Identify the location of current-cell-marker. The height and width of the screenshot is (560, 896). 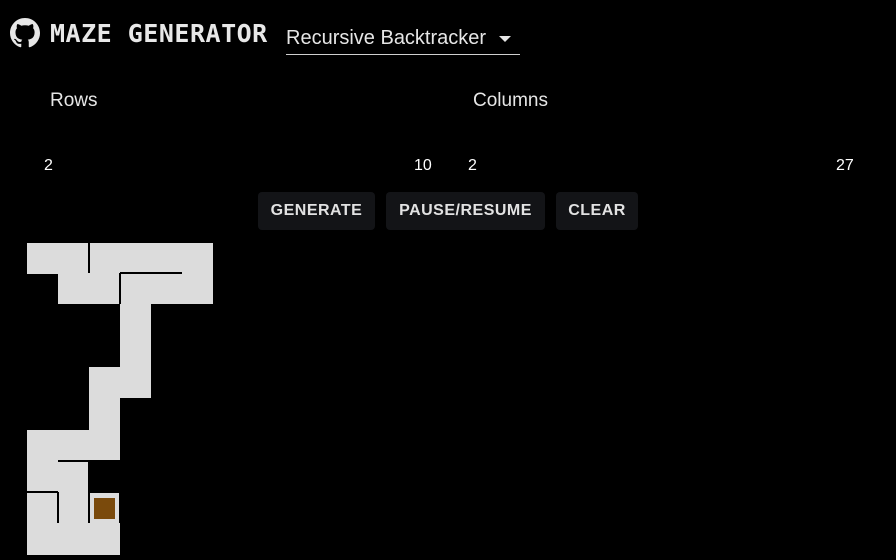
(104, 508).